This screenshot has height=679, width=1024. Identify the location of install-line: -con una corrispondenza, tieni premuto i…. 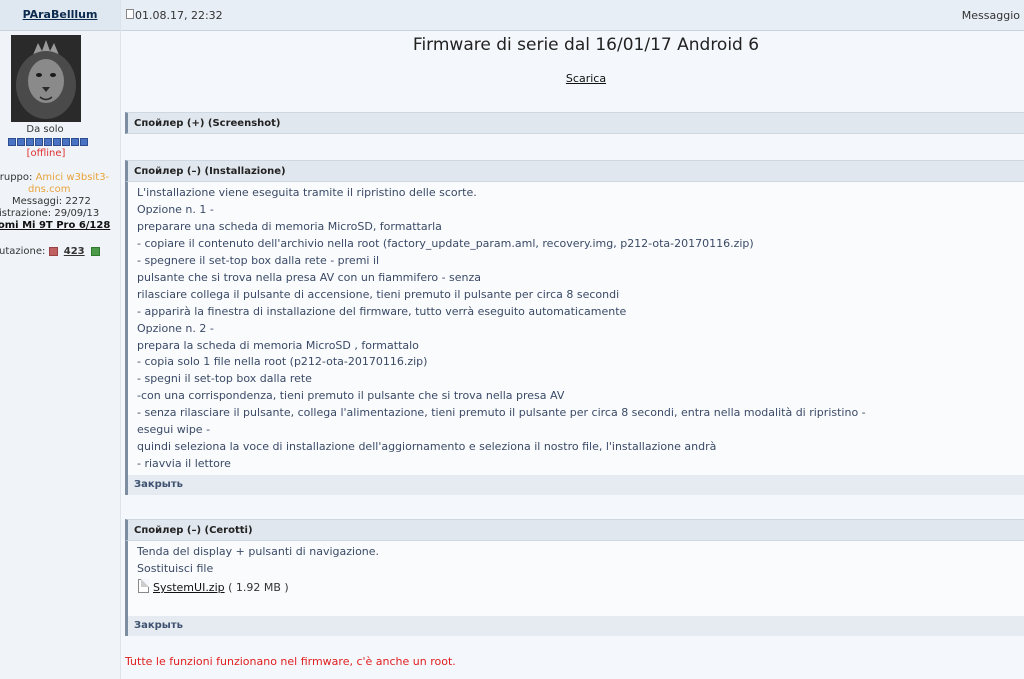
(351, 395).